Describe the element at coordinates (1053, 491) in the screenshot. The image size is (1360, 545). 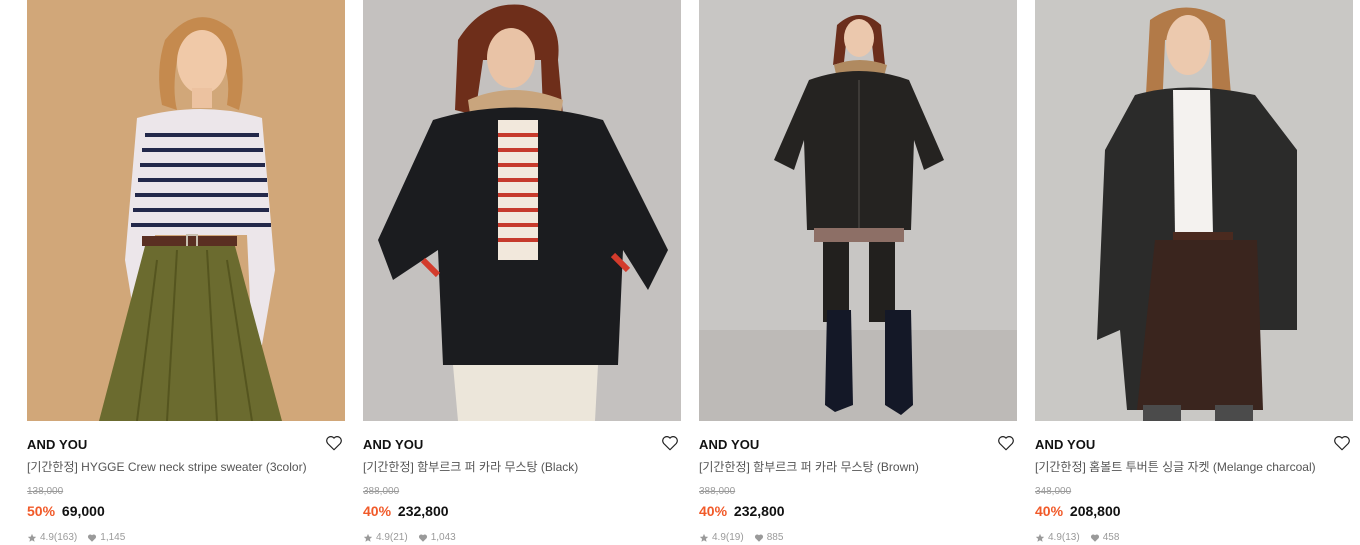
I see `original-price: 348,000` at that location.